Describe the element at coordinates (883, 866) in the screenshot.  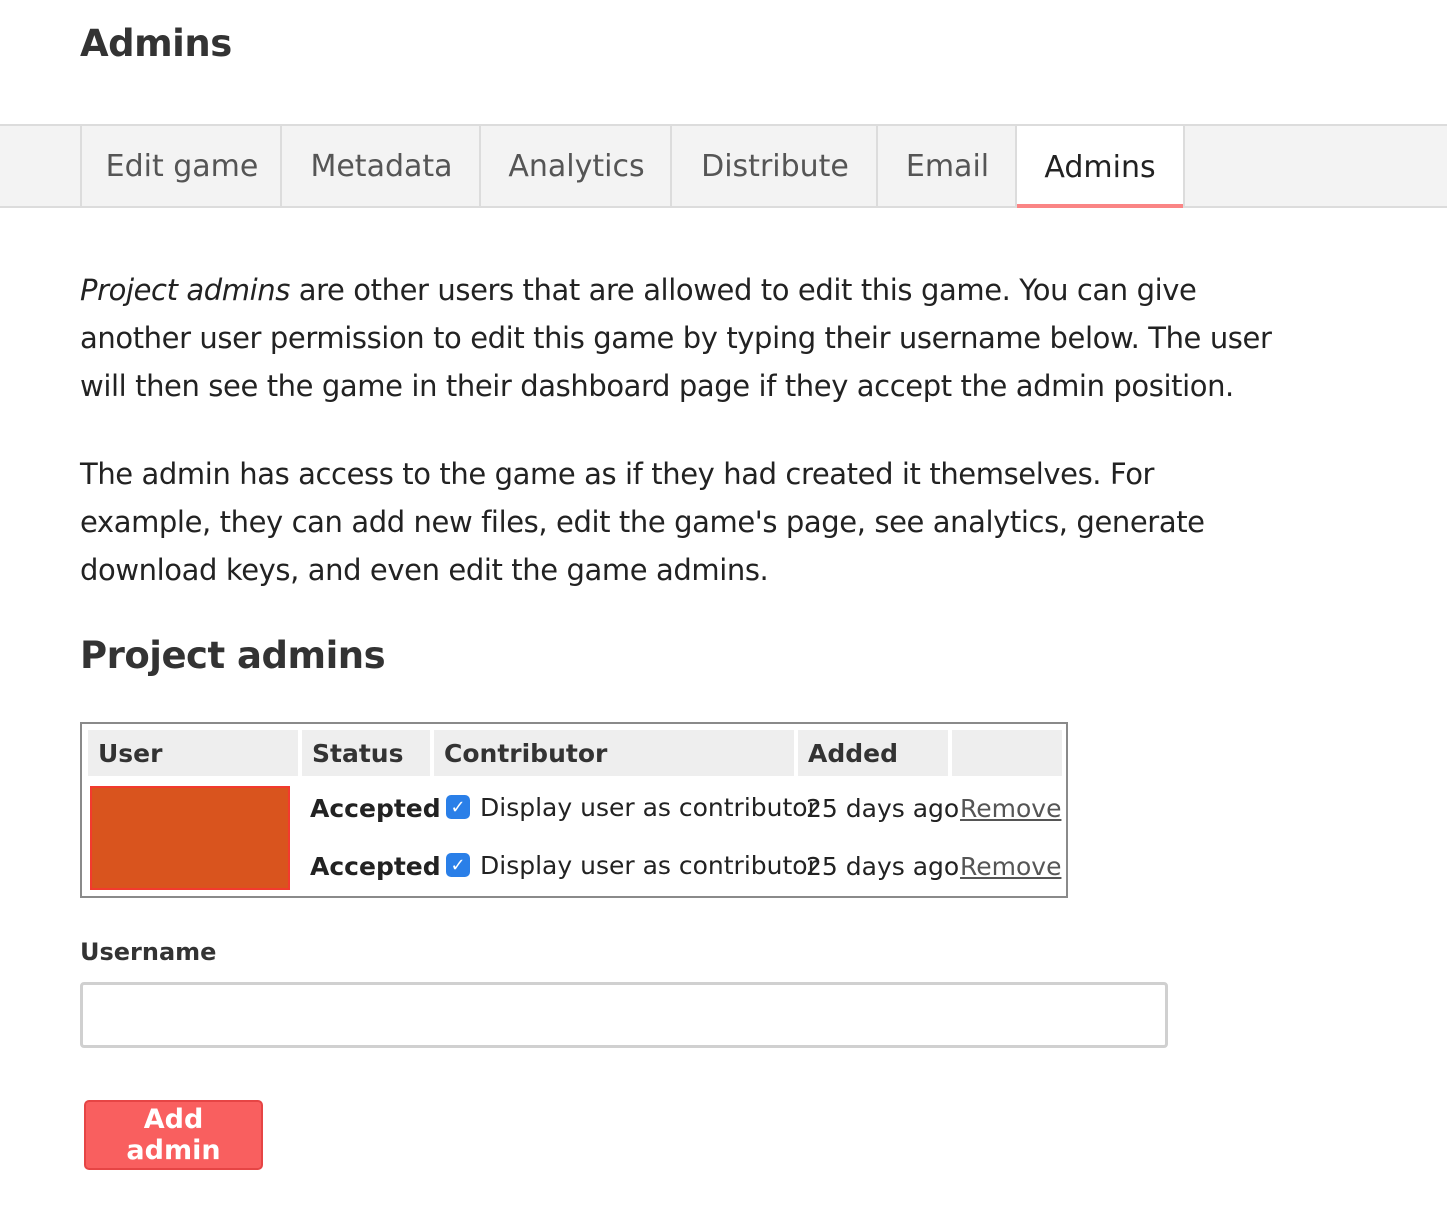
I see `row-2-added: 25 days ago` at that location.